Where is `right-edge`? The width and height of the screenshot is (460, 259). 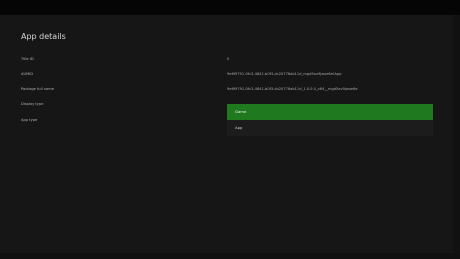
right-edge is located at coordinates (456, 134).